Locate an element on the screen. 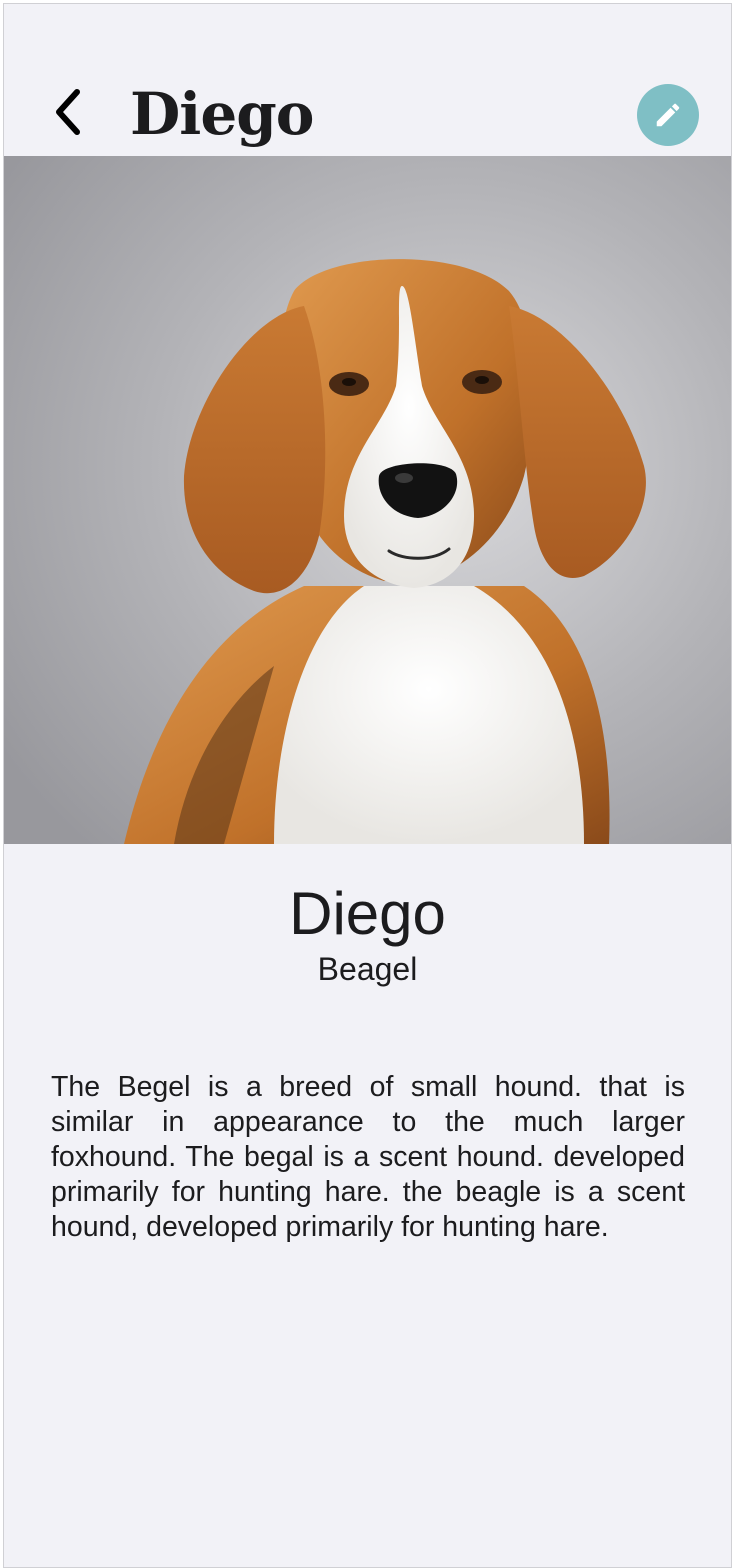 The image size is (742, 1568). pencil-icon is located at coordinates (668, 115).